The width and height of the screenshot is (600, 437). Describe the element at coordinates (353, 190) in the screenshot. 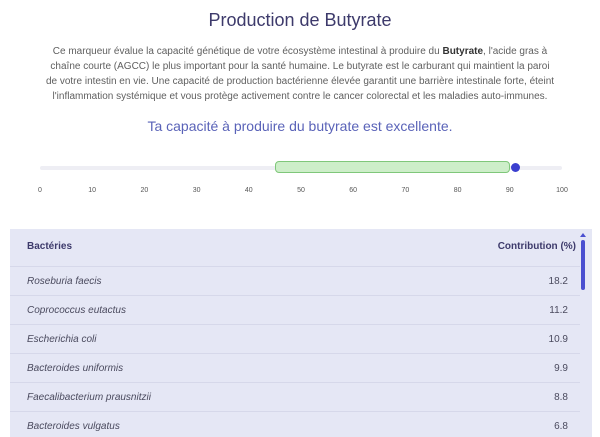

I see `gauge-tick-label: 60` at that location.